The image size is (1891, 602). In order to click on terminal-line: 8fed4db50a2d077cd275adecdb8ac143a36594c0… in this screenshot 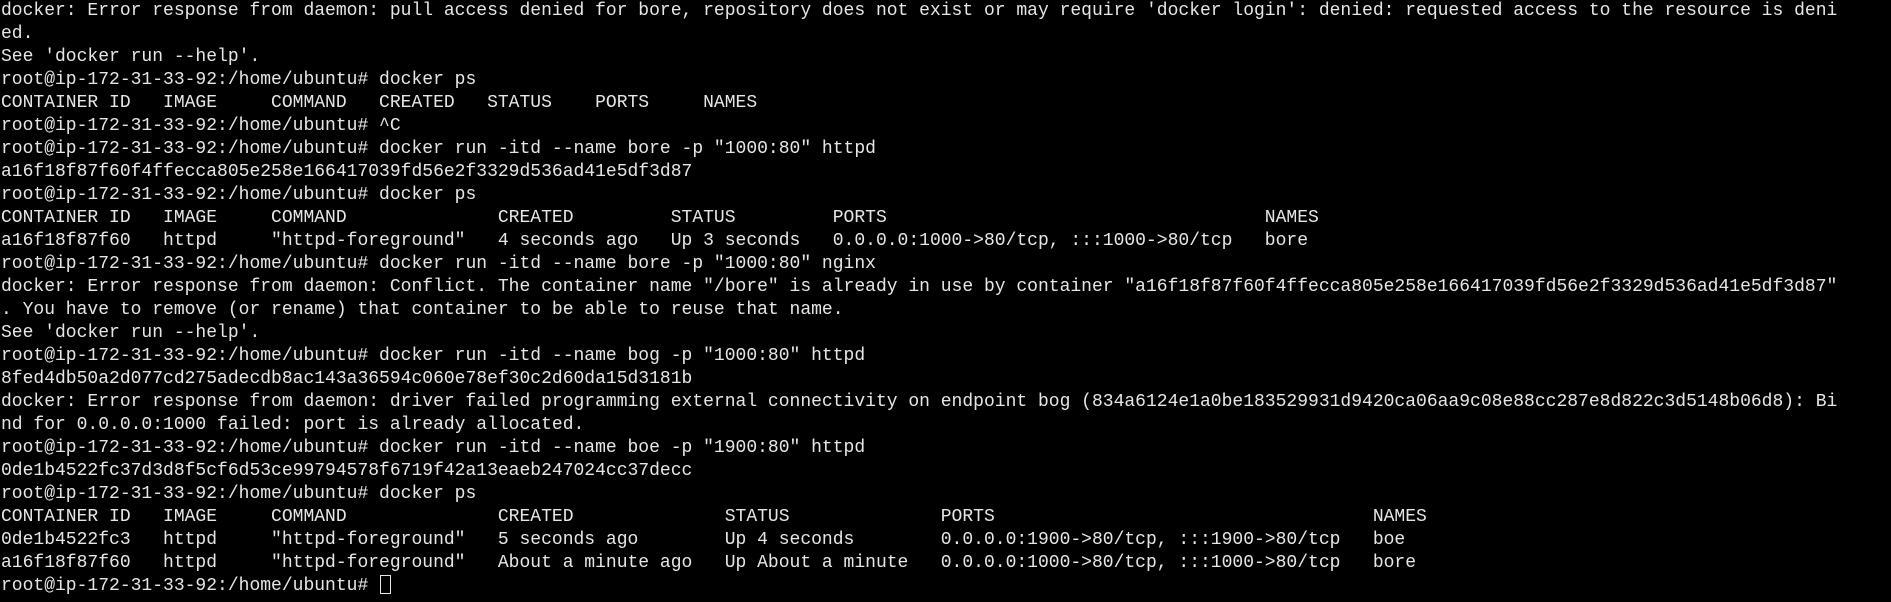, I will do `click(347, 379)`.